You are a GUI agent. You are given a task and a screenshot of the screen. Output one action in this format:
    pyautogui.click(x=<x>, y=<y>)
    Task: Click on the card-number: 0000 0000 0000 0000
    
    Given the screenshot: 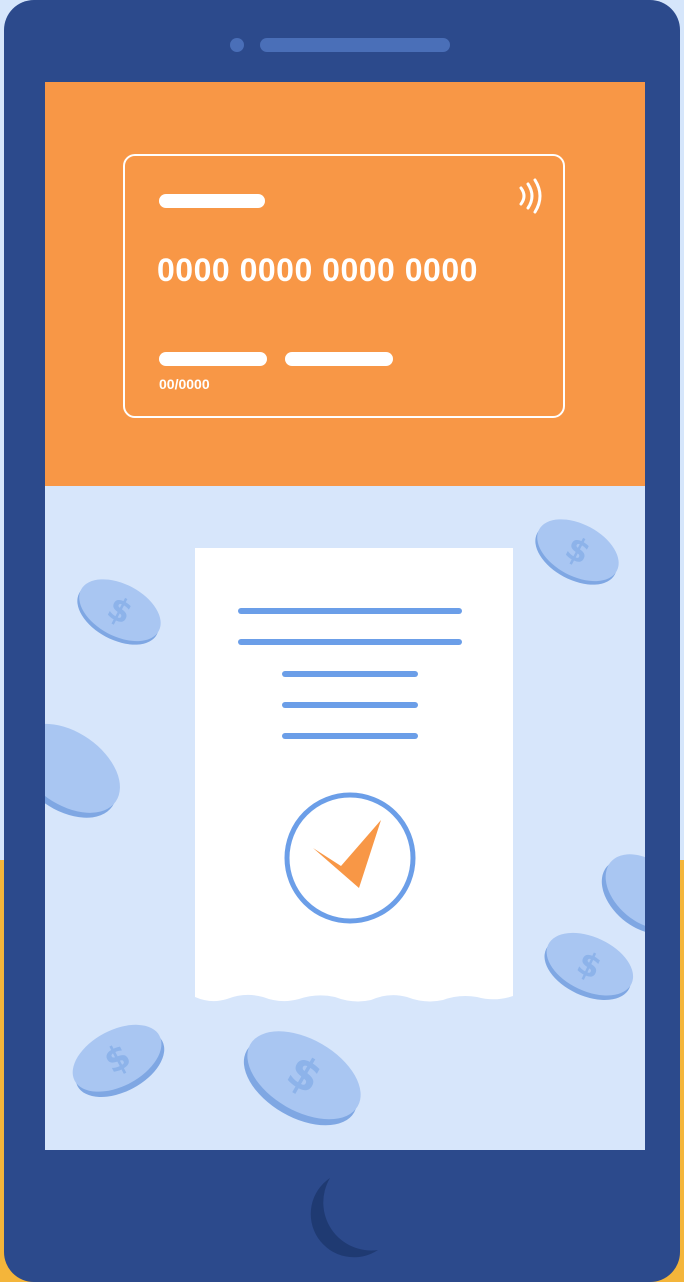 What is the action you would take?
    pyautogui.click(x=317, y=270)
    